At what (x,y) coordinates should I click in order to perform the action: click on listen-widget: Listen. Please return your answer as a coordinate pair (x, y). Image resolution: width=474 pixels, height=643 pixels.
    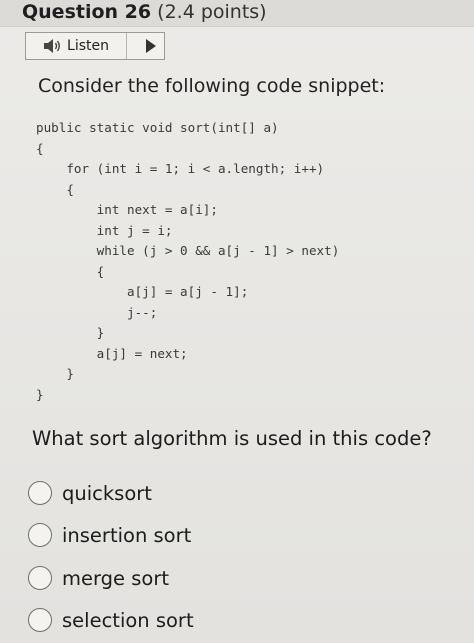
    Looking at the image, I should click on (95, 46).